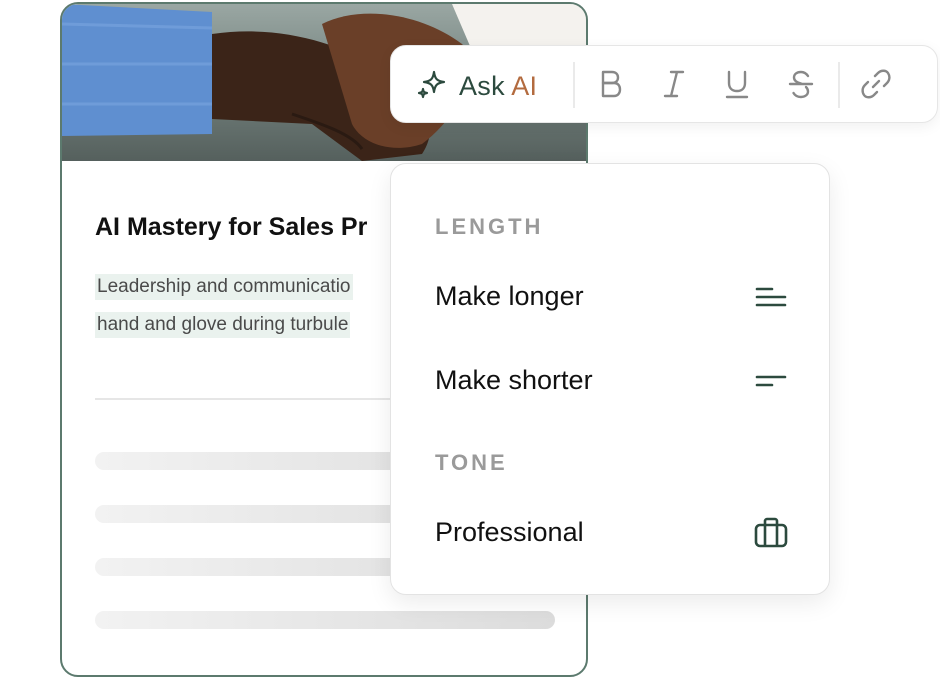  What do you see at coordinates (223, 325) in the screenshot?
I see `description-line: hand and glove during turbule` at bounding box center [223, 325].